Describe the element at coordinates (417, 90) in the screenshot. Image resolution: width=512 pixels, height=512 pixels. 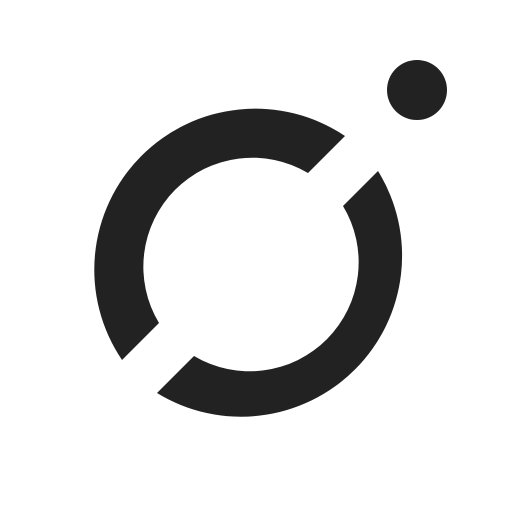
I see `accent-dot` at that location.